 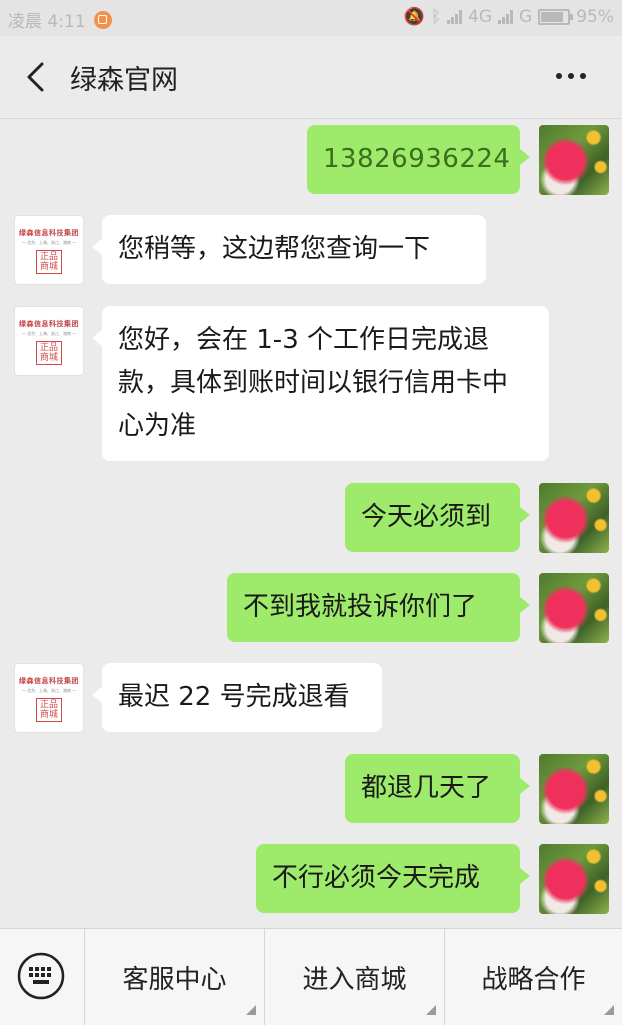 What do you see at coordinates (414, 17) in the screenshot?
I see `mute-icon: 🔕` at bounding box center [414, 17].